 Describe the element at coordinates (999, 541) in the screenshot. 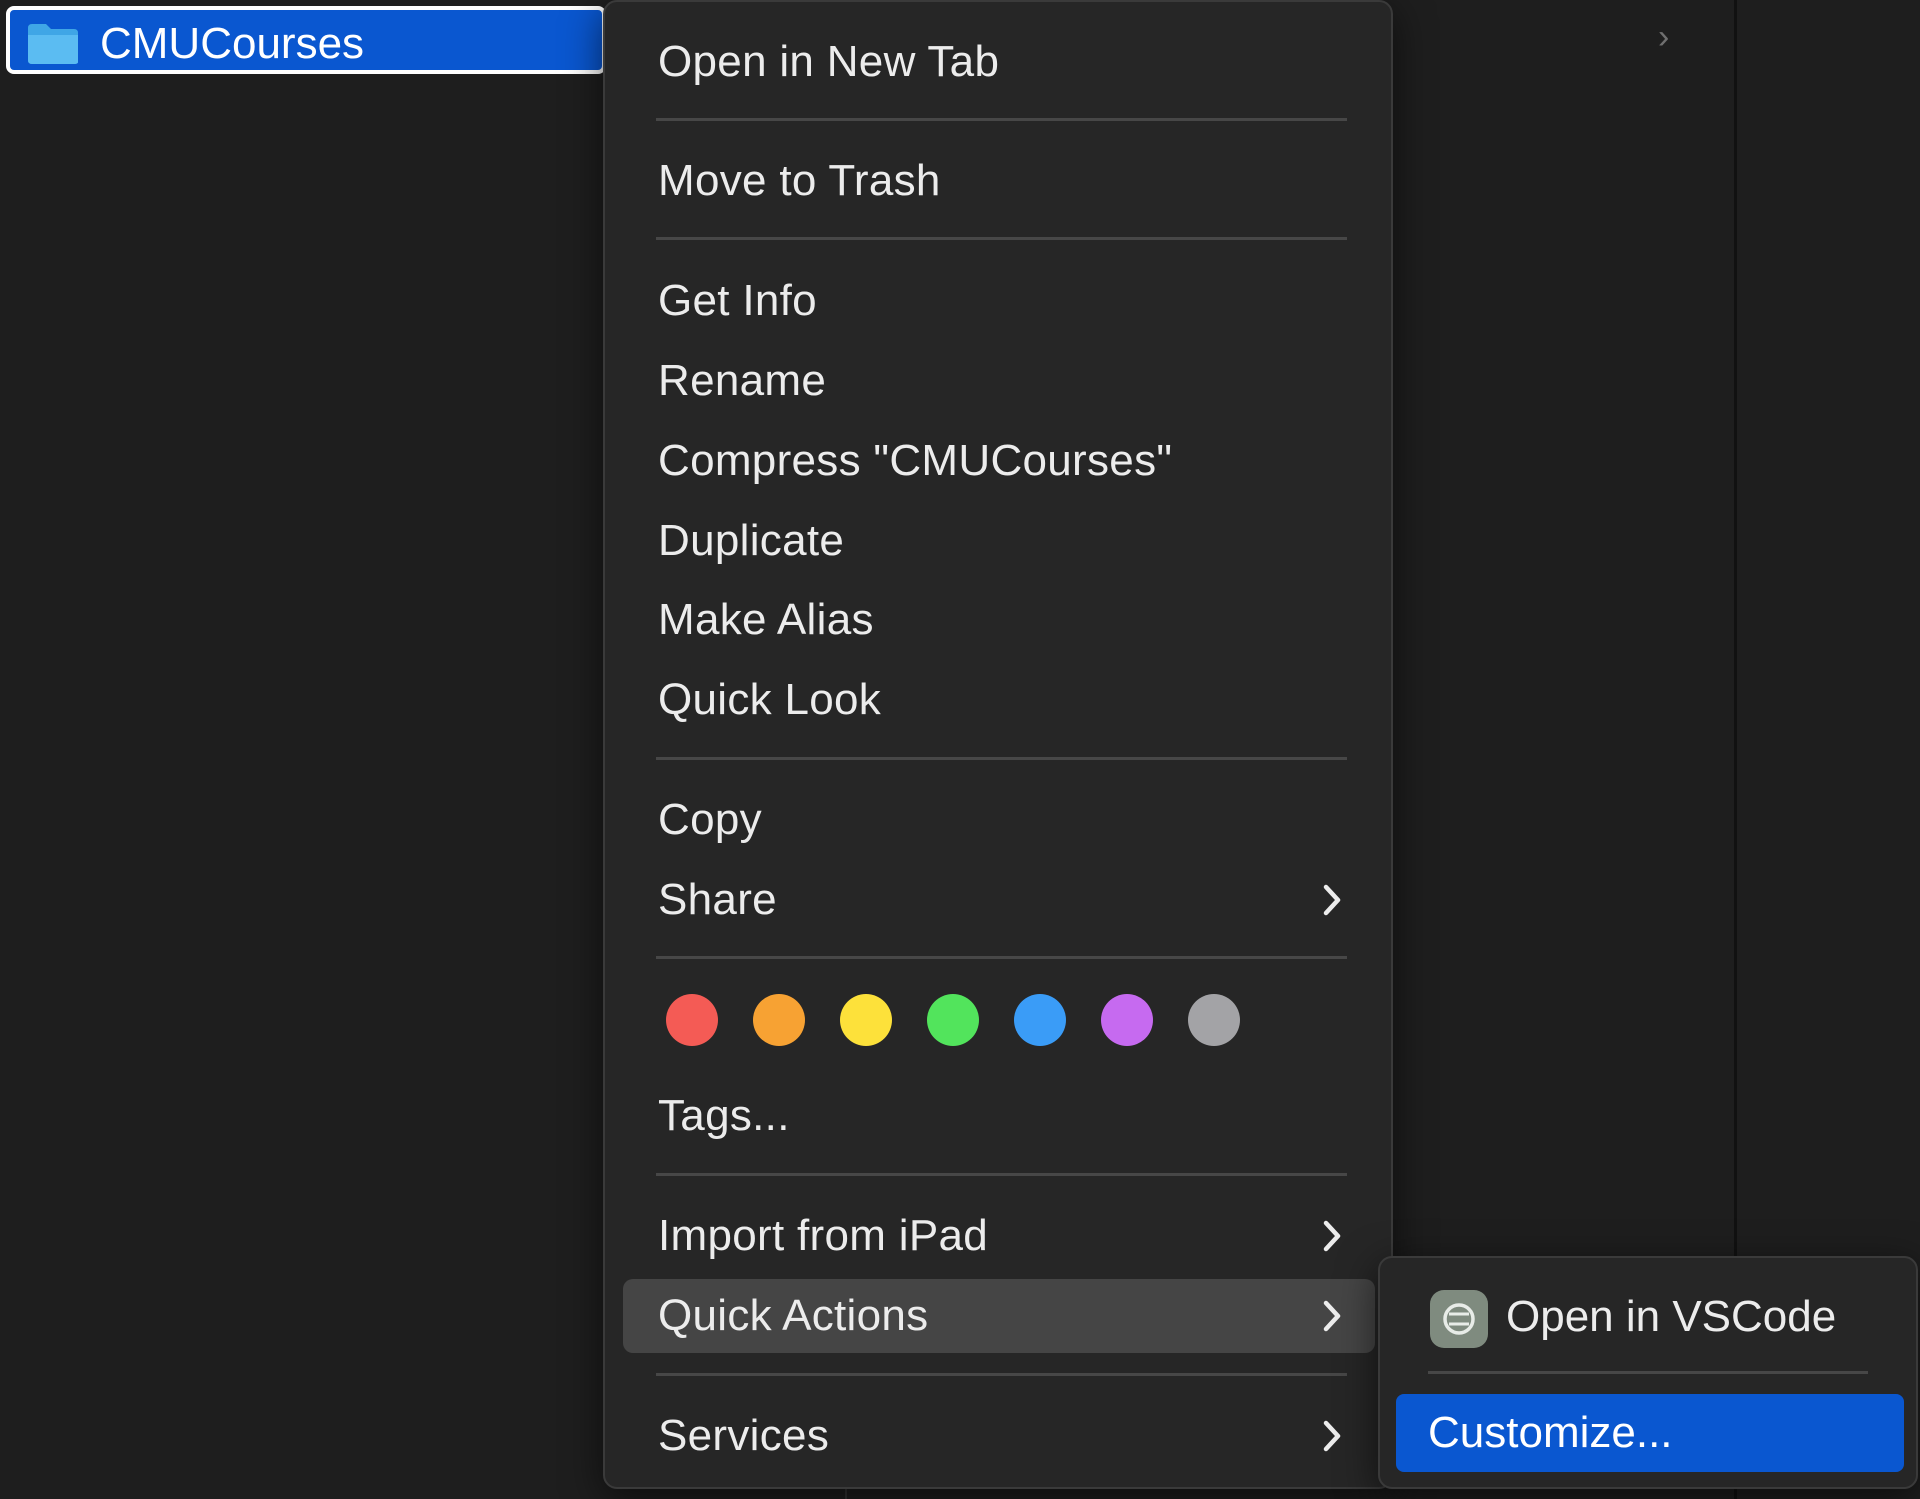

I see `menu-item-duplicate: Duplicate` at that location.